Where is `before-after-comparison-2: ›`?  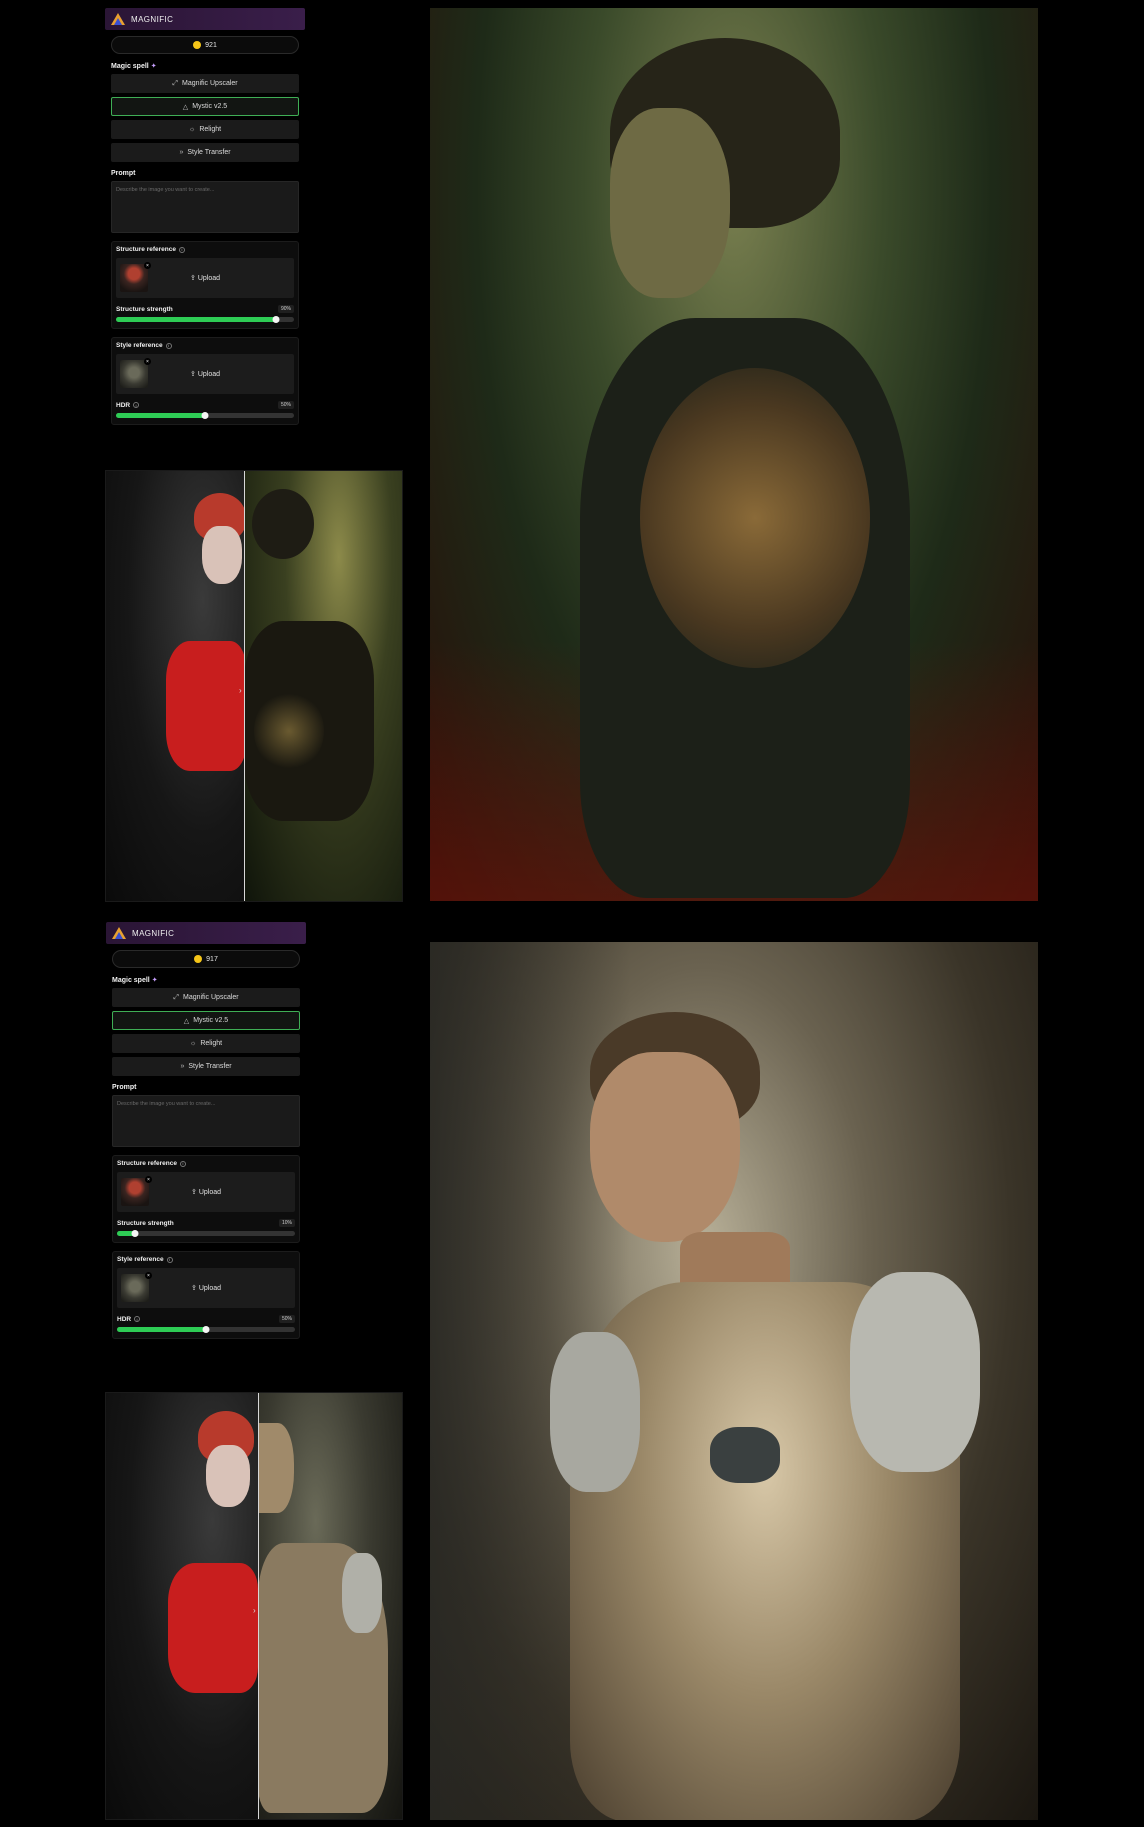 before-after-comparison-2: › is located at coordinates (254, 1606).